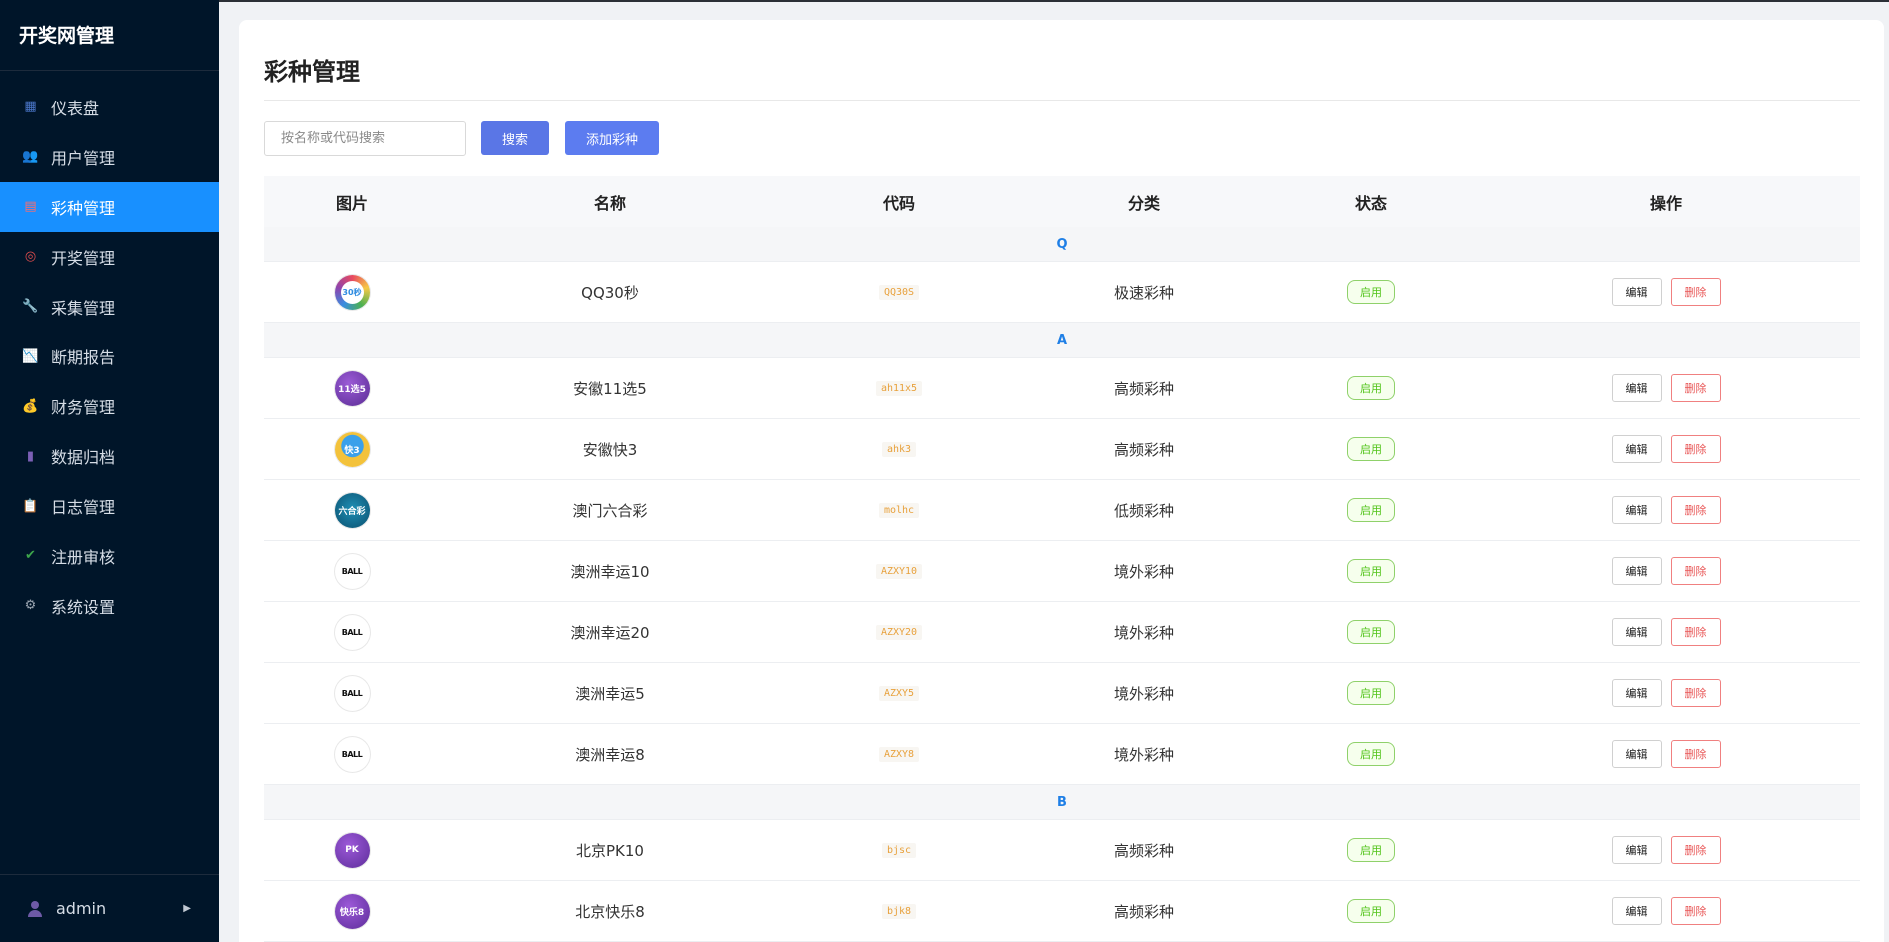  Describe the element at coordinates (1062, 754) in the screenshot. I see `table-row: BALL 澳洲幸运8 AZXY8 境外彩种 启用 编辑 删除` at that location.